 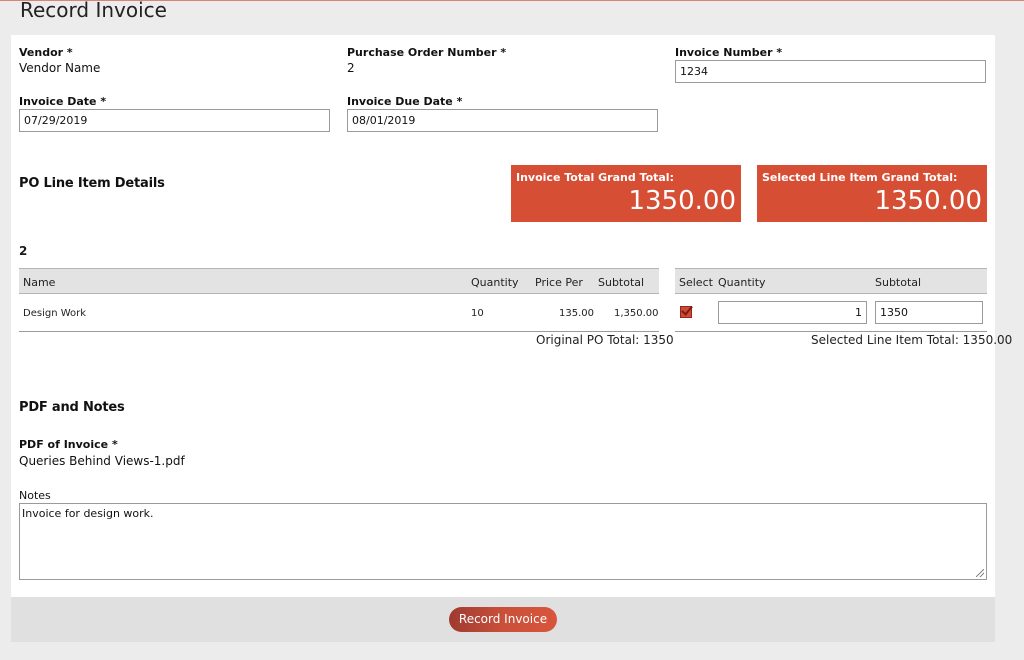 I want to click on table-row-divider, so click(x=339, y=331).